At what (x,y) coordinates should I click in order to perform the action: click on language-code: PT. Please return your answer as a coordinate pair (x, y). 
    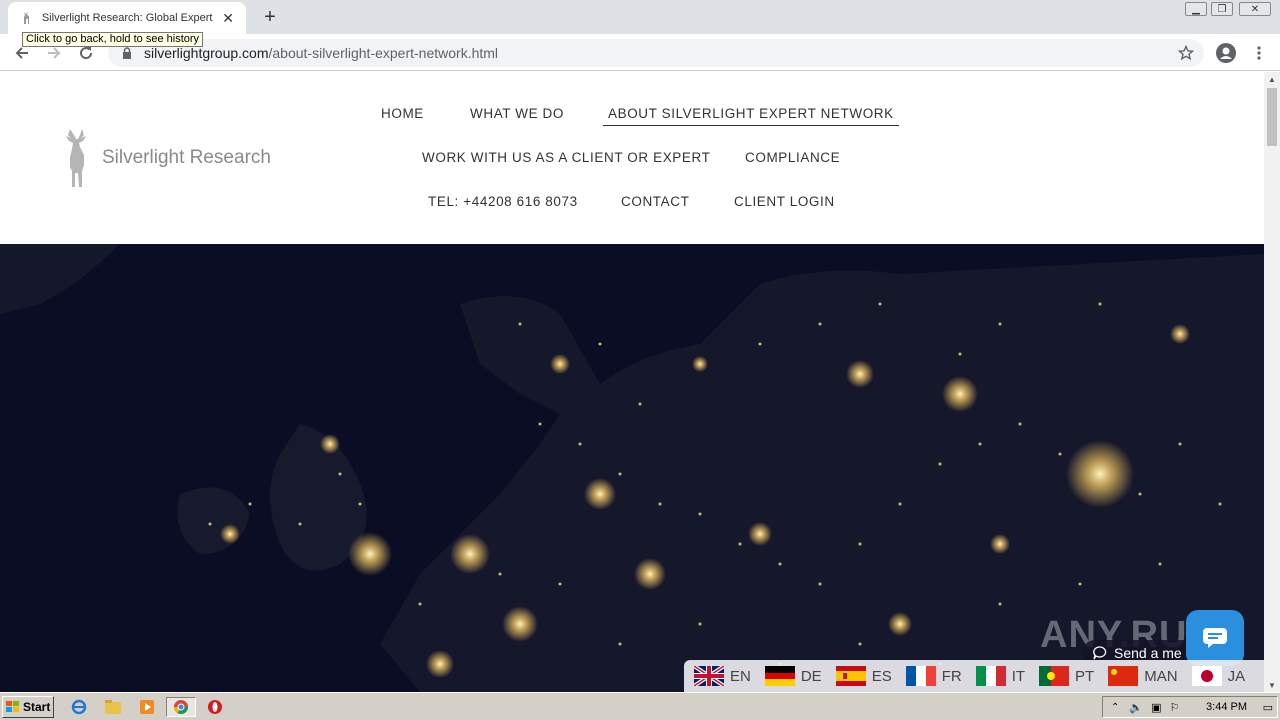
    Looking at the image, I should click on (1085, 676).